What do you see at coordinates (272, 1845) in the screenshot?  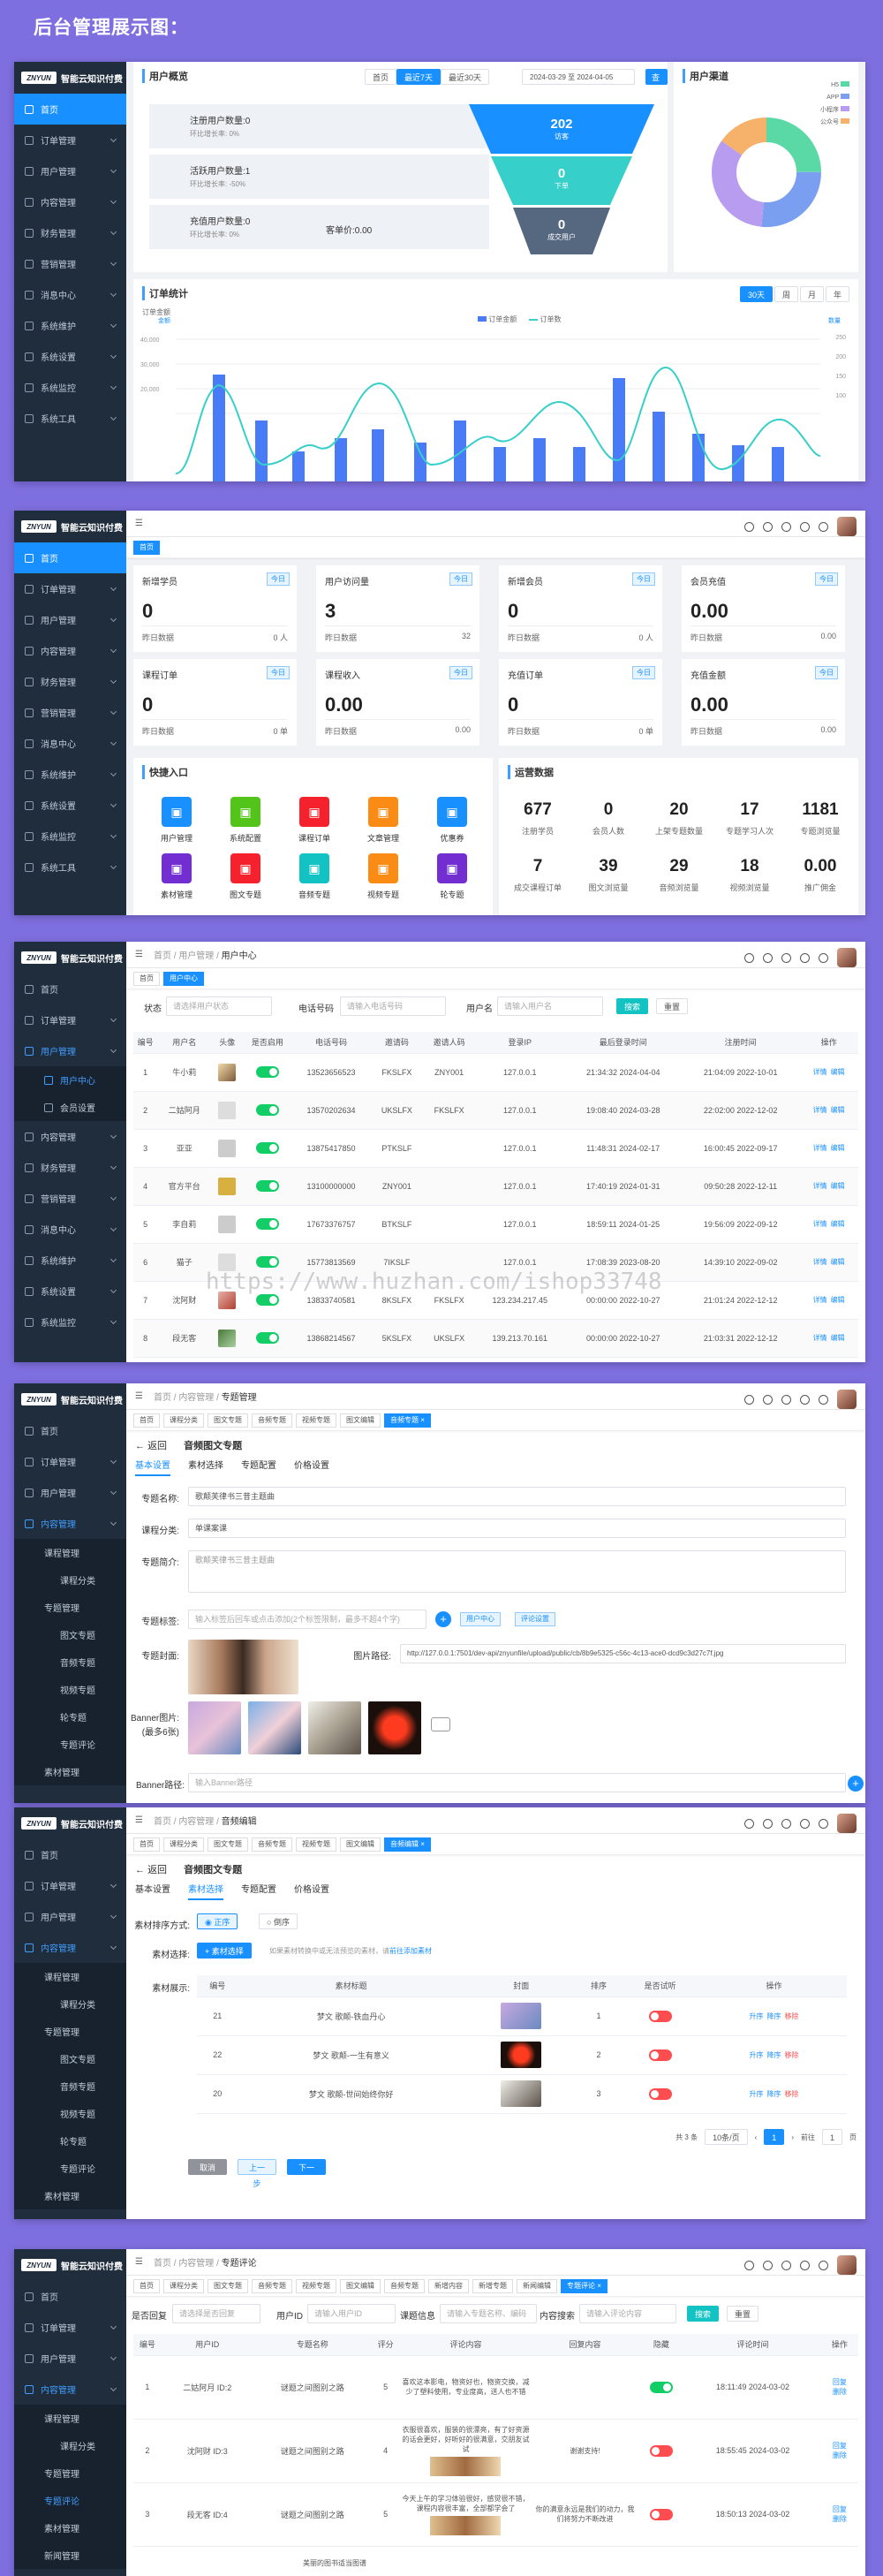 I see `tag-item: 音频专题` at bounding box center [272, 1845].